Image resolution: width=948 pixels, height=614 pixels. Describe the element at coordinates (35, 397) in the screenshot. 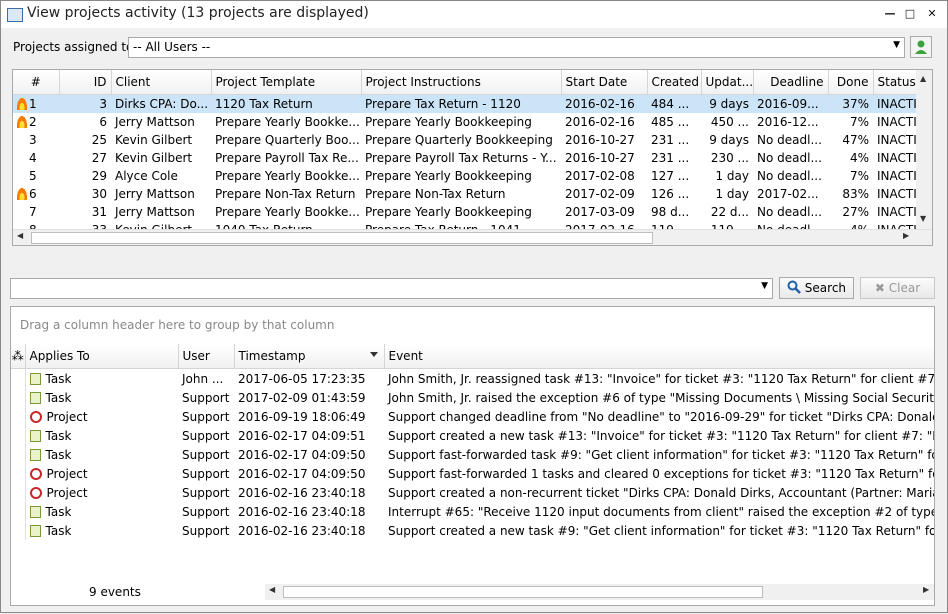

I see `task-clipboard-icon` at that location.